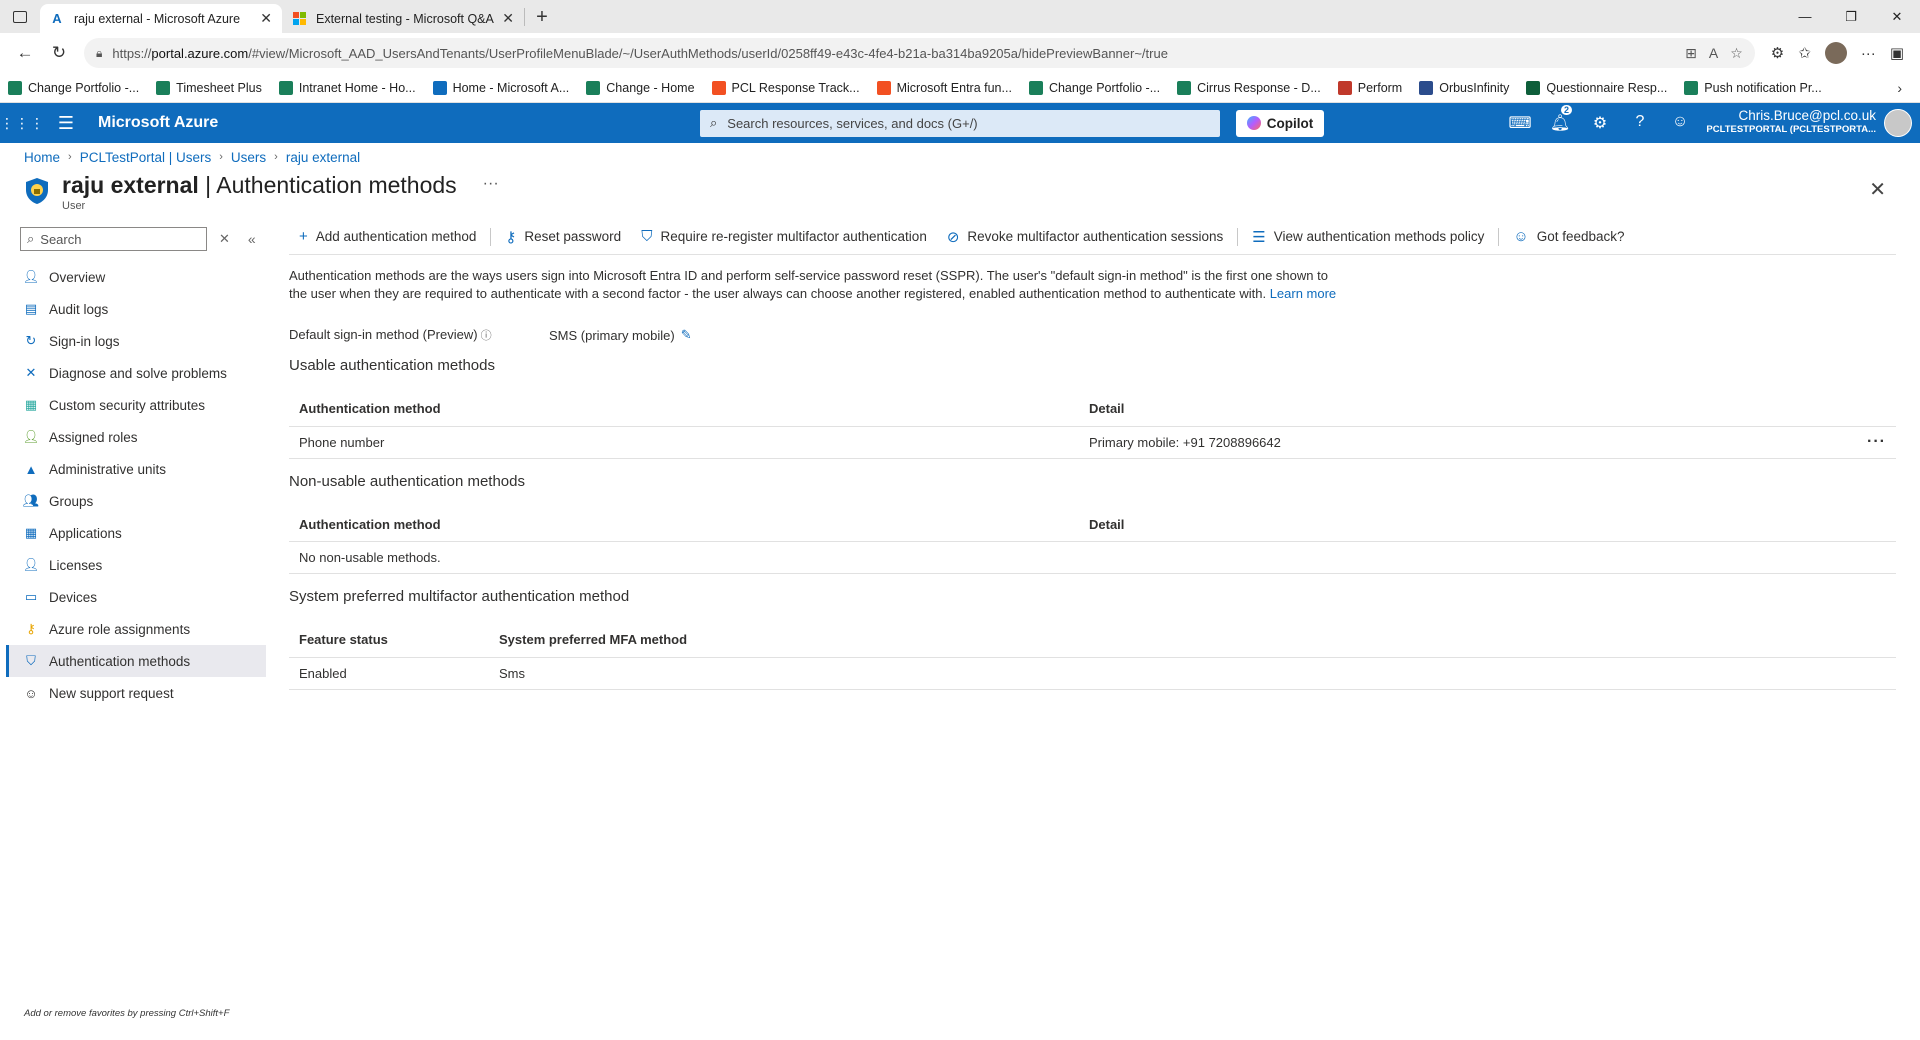 The height and width of the screenshot is (1040, 1920). Describe the element at coordinates (1877, 189) in the screenshot. I see `close-blade-icon: ✕` at that location.